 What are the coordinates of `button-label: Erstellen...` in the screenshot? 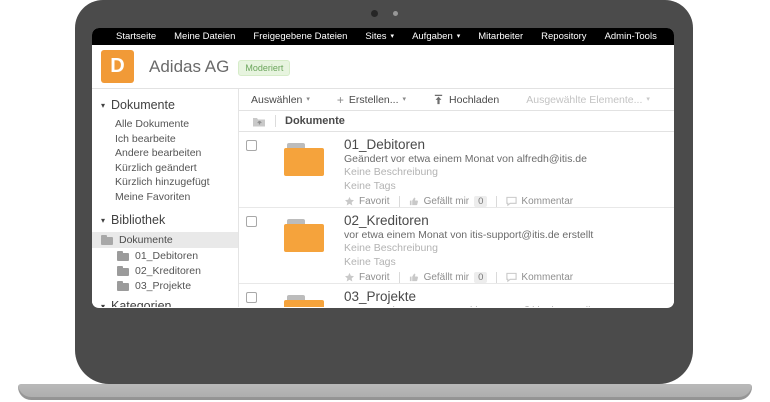 It's located at (373, 99).